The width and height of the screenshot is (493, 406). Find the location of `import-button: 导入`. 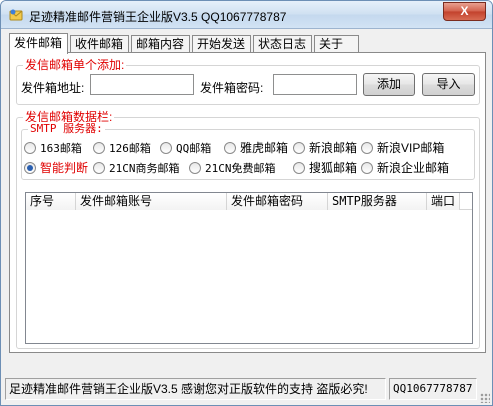

import-button: 导入 is located at coordinates (448, 84).